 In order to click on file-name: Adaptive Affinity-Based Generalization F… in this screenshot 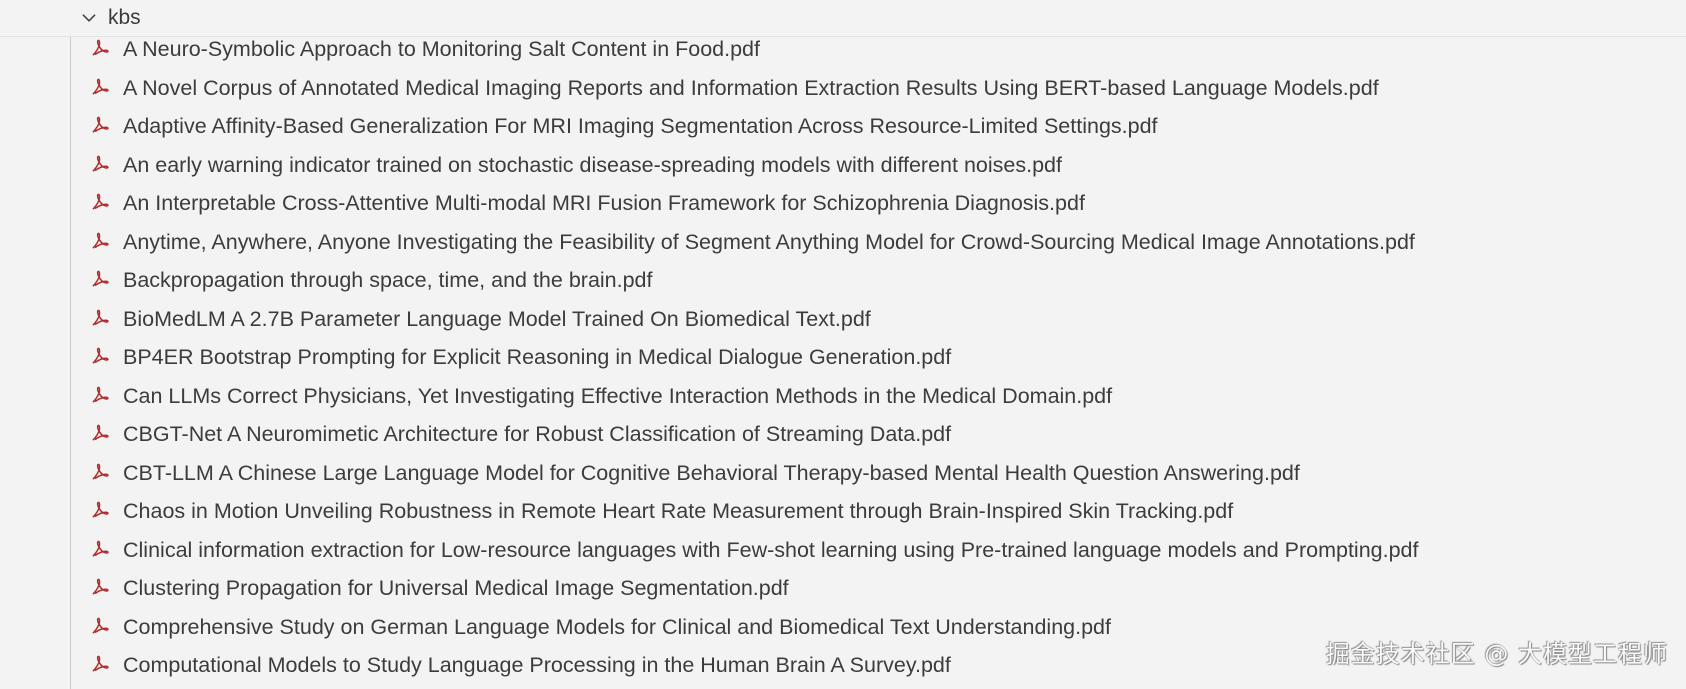, I will do `click(640, 126)`.